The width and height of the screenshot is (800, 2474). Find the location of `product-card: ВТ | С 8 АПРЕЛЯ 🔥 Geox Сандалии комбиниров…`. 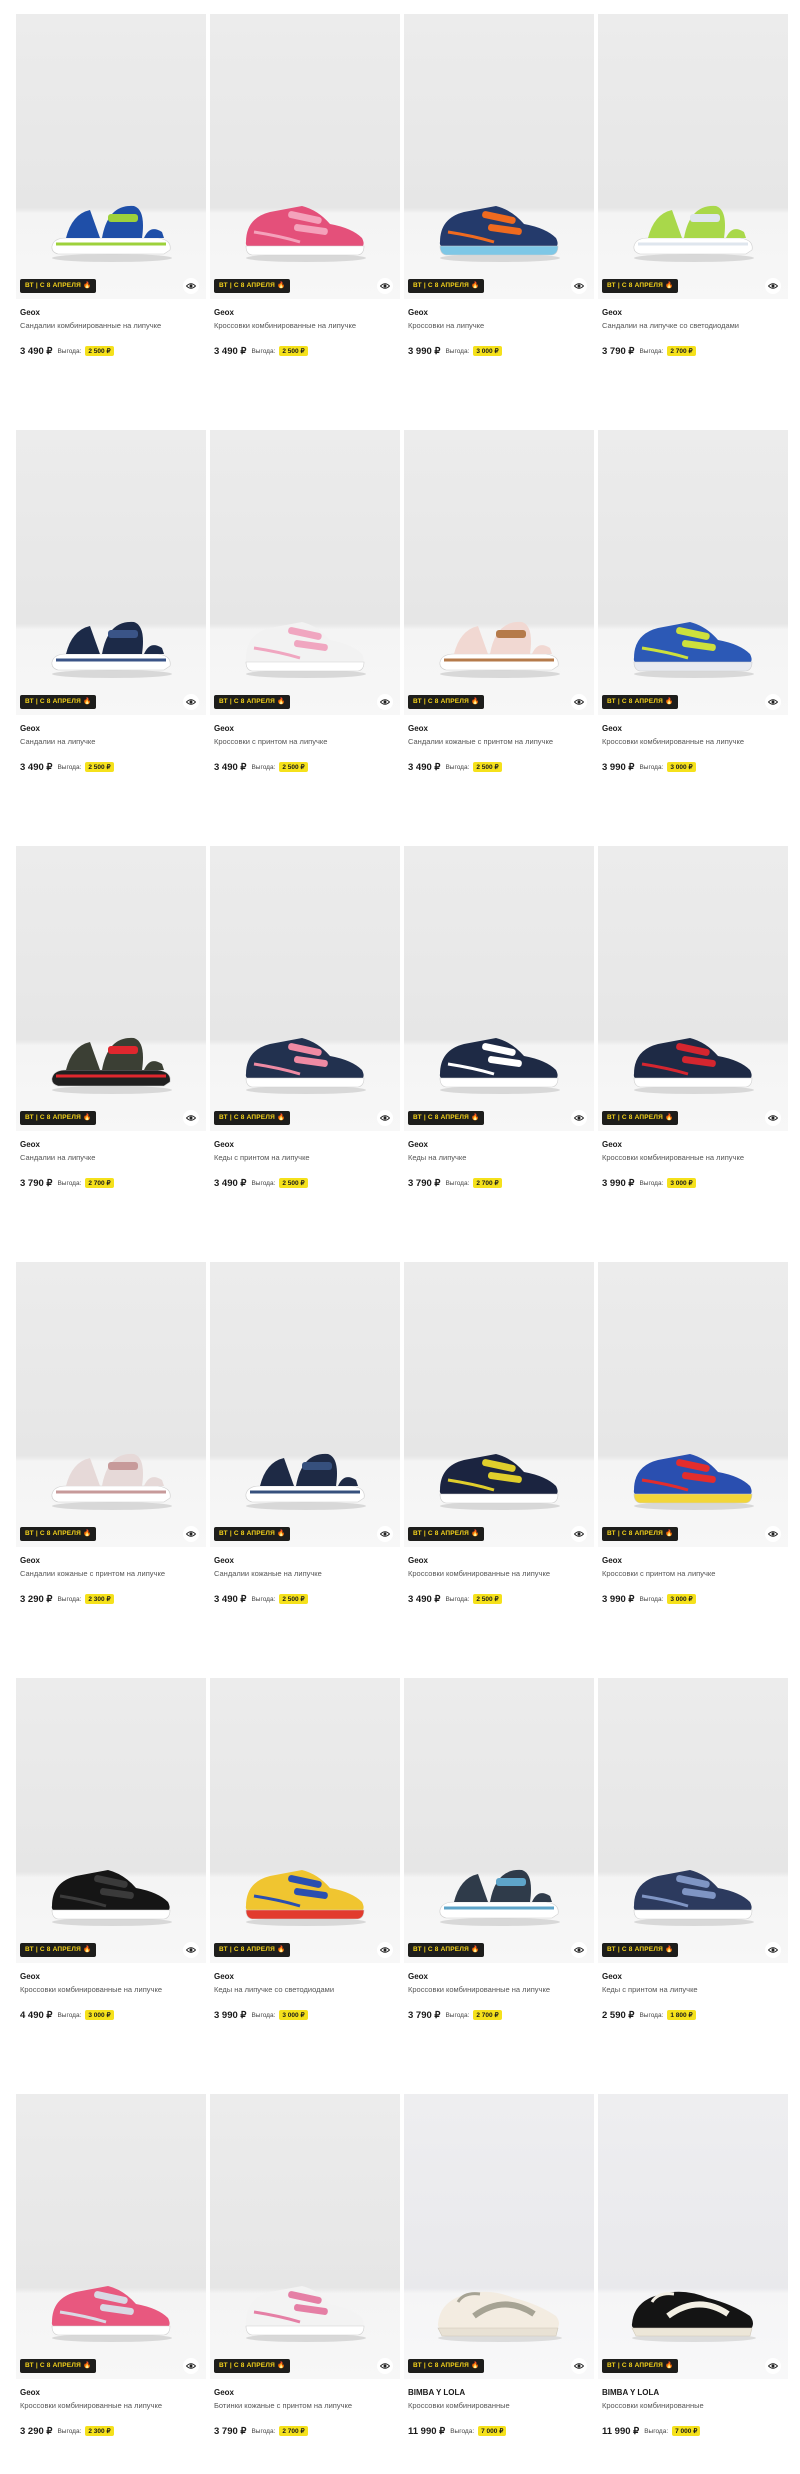

product-card: ВТ | С 8 АПРЕЛЯ 🔥 Geox Сандалии комбиниров… is located at coordinates (111, 222).